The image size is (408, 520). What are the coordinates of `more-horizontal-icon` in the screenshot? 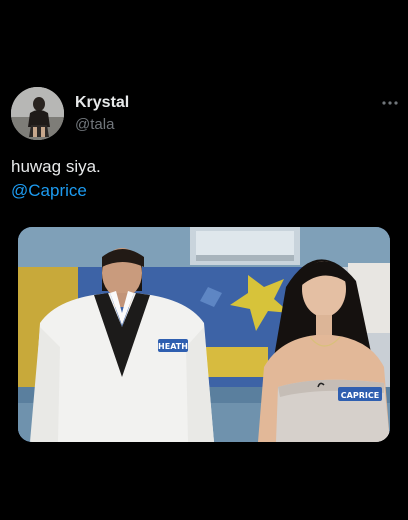 It's located at (390, 103).